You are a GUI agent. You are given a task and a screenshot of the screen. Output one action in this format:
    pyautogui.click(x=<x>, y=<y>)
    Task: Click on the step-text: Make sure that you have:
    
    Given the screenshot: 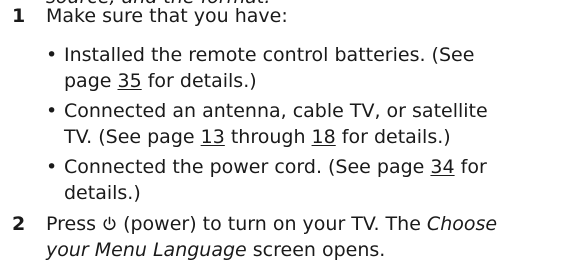 What is the action you would take?
    pyautogui.click(x=167, y=16)
    